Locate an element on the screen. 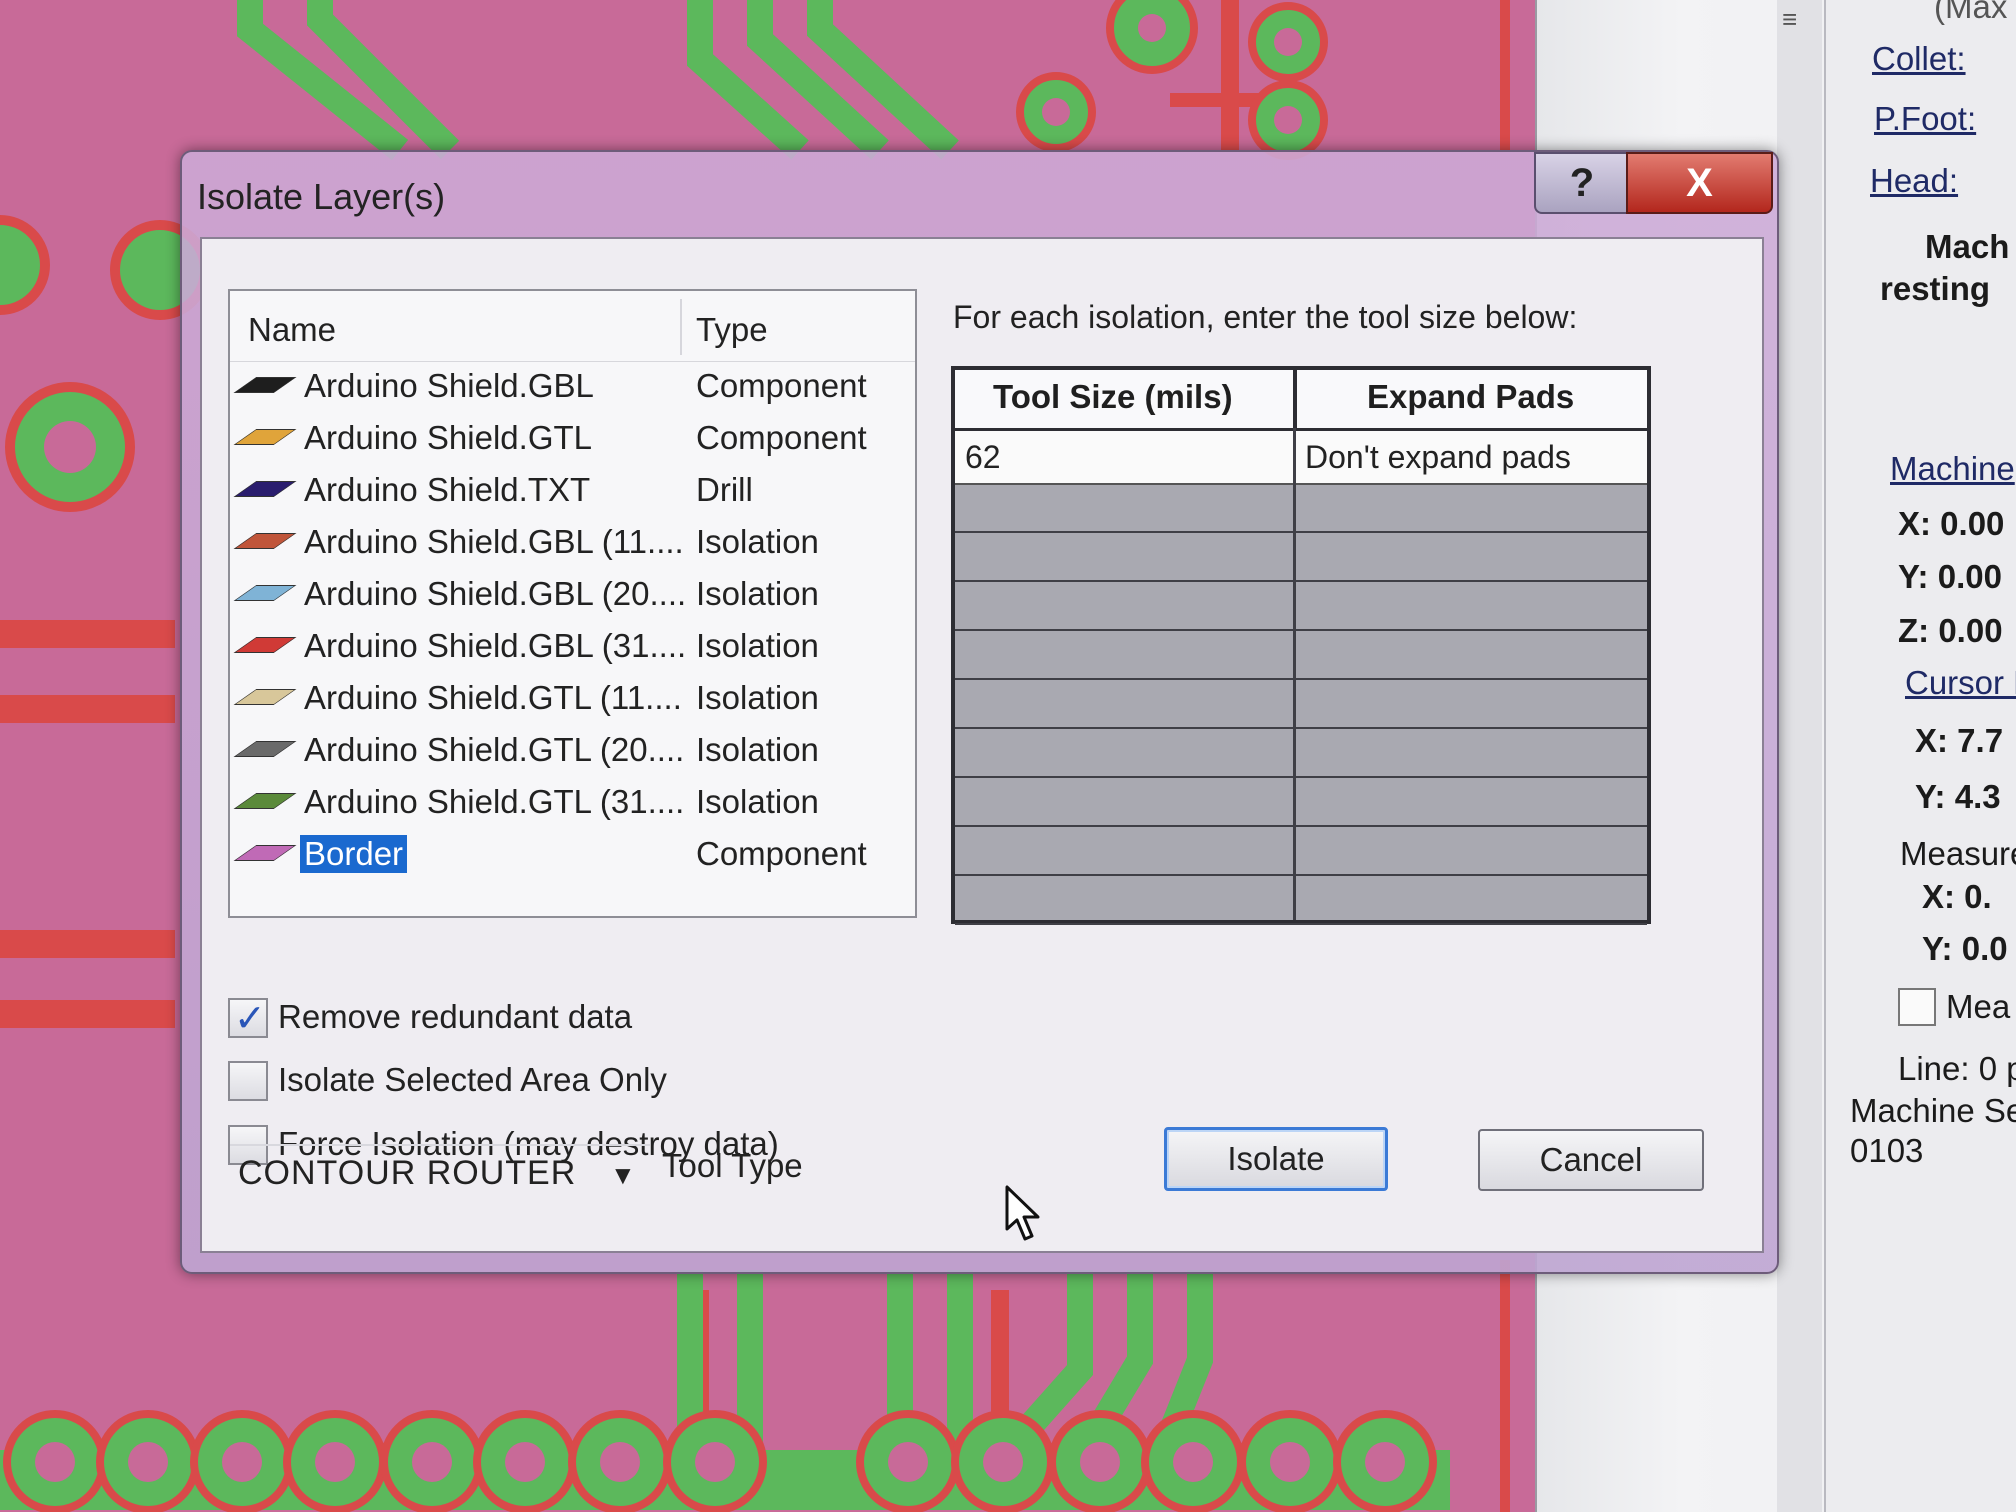 The image size is (2016, 1512). tool-table-header: Tool Size (mils) Expand Pads is located at coordinates (1301, 400).